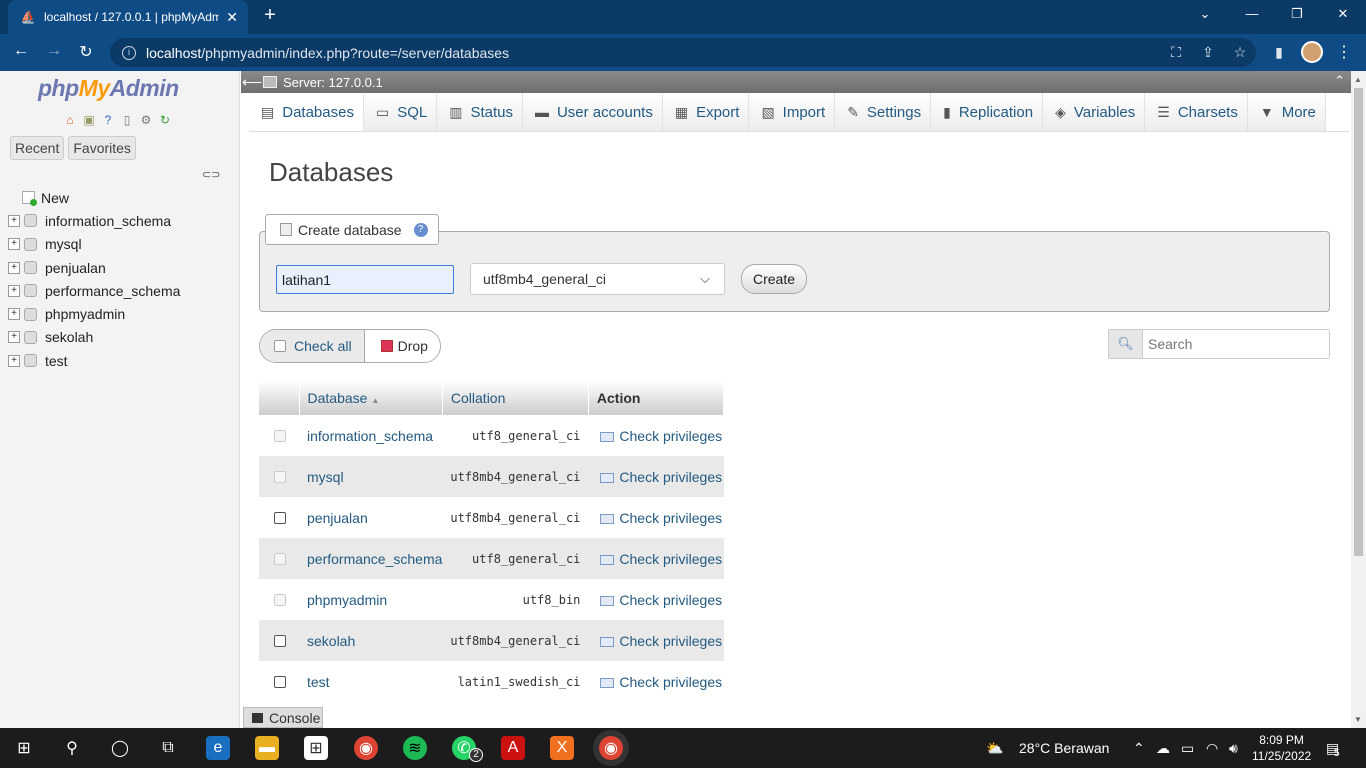 The height and width of the screenshot is (768, 1366). I want to click on database-link: mysql, so click(371, 476).